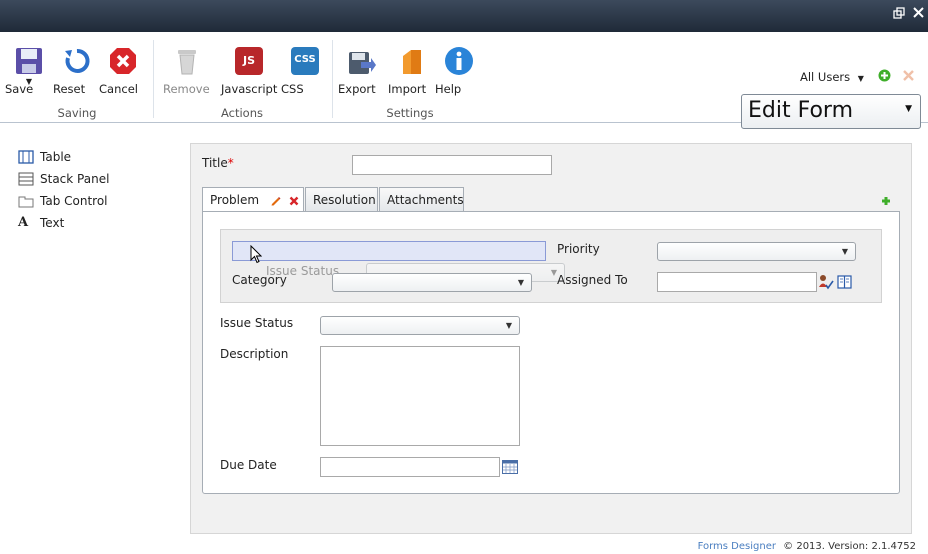  Describe the element at coordinates (410, 467) in the screenshot. I see `due-date-input` at that location.